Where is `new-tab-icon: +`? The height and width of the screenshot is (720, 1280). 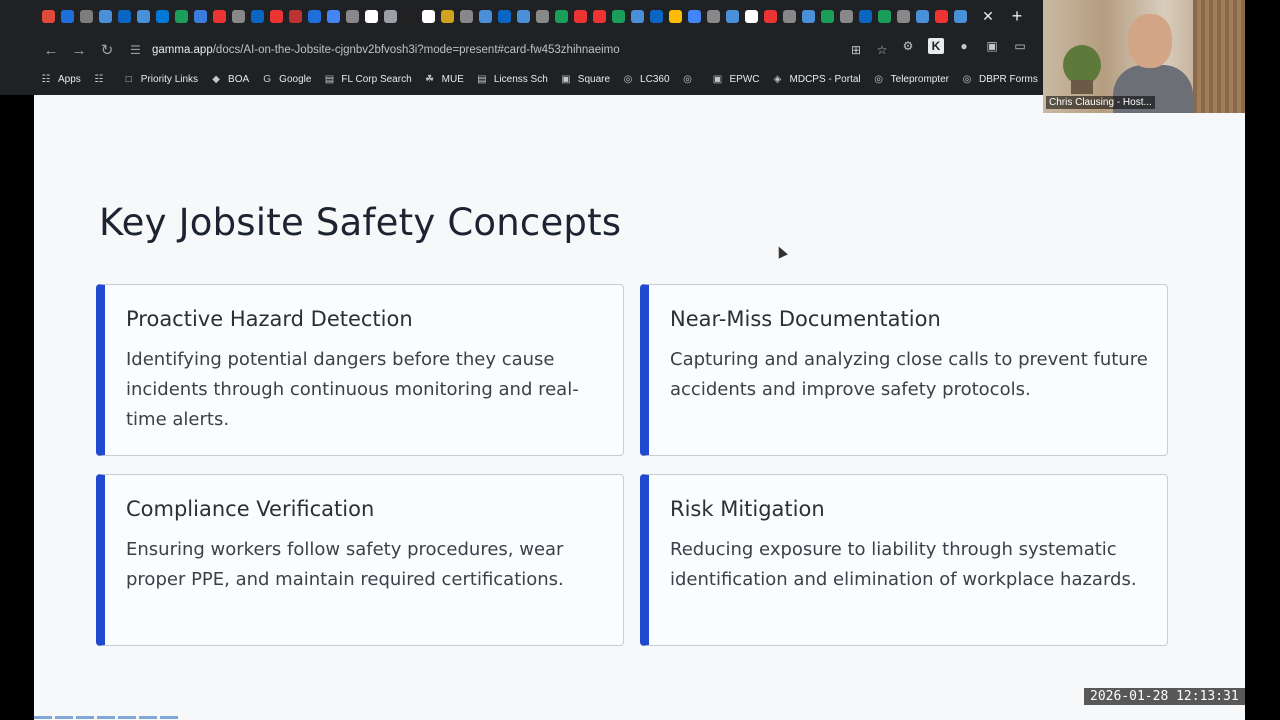
new-tab-icon: + is located at coordinates (1017, 16).